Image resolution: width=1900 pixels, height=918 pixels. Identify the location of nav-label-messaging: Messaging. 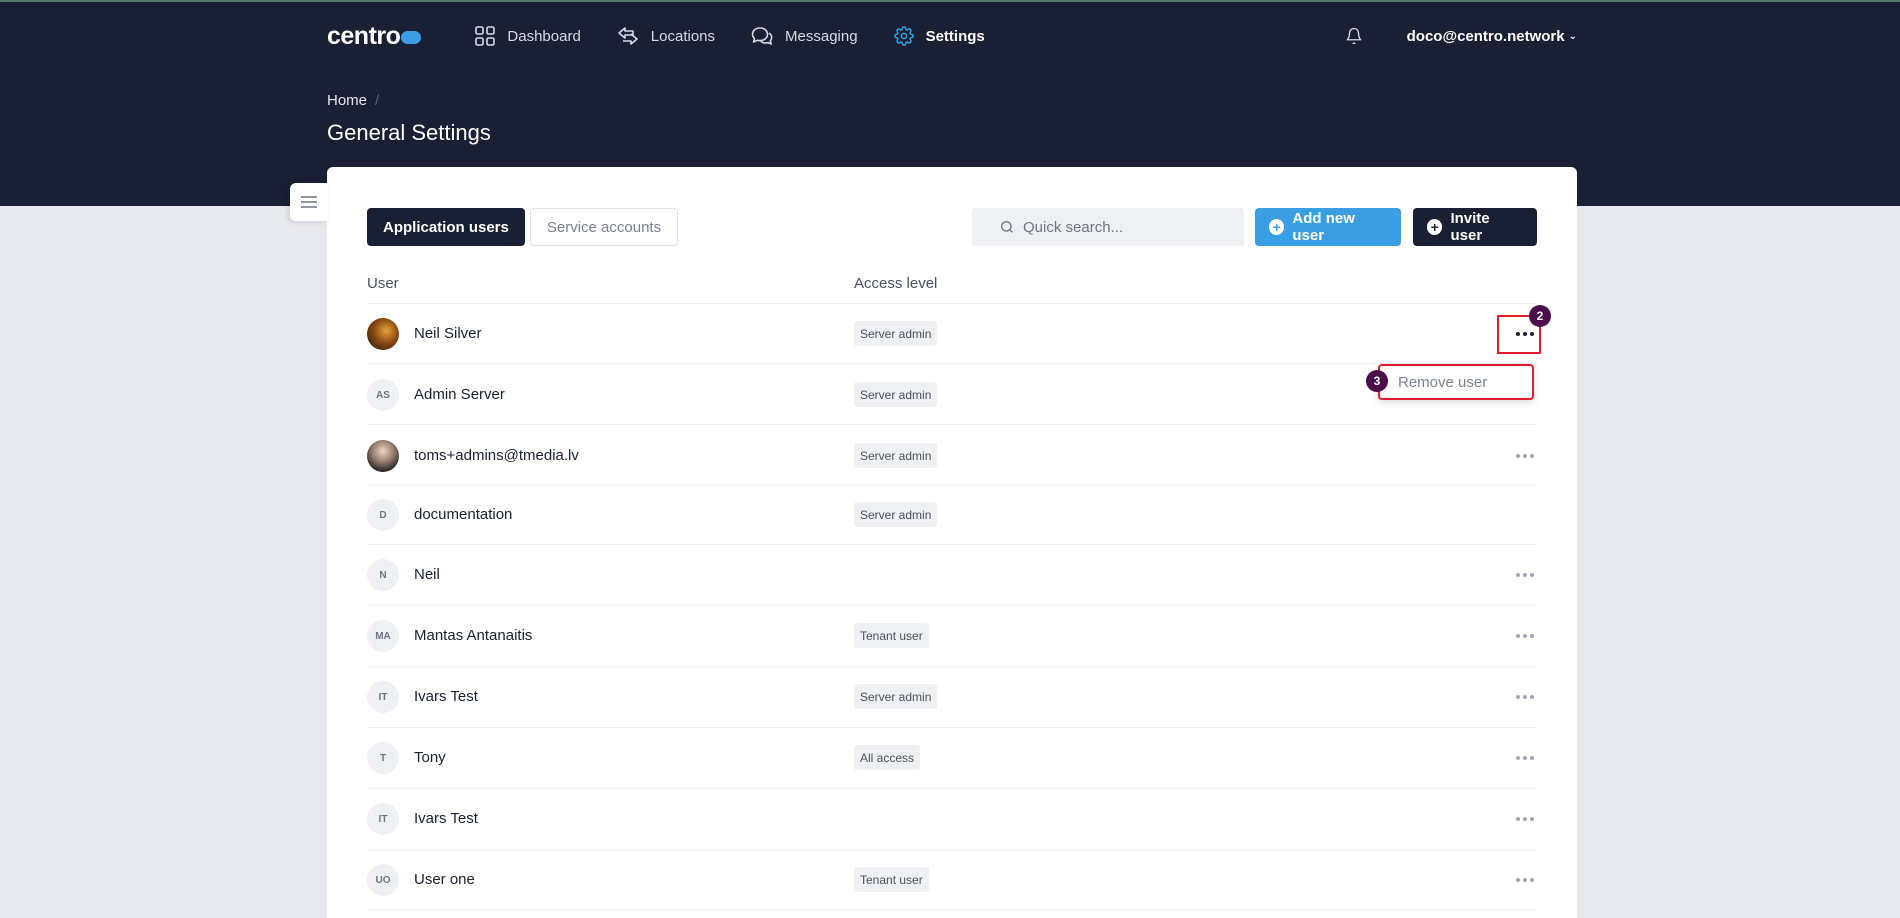
(821, 36).